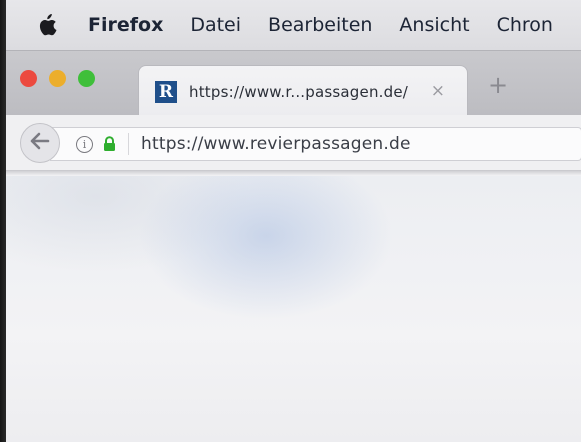 The width and height of the screenshot is (581, 442). I want to click on site-info-icon: i, so click(84, 144).